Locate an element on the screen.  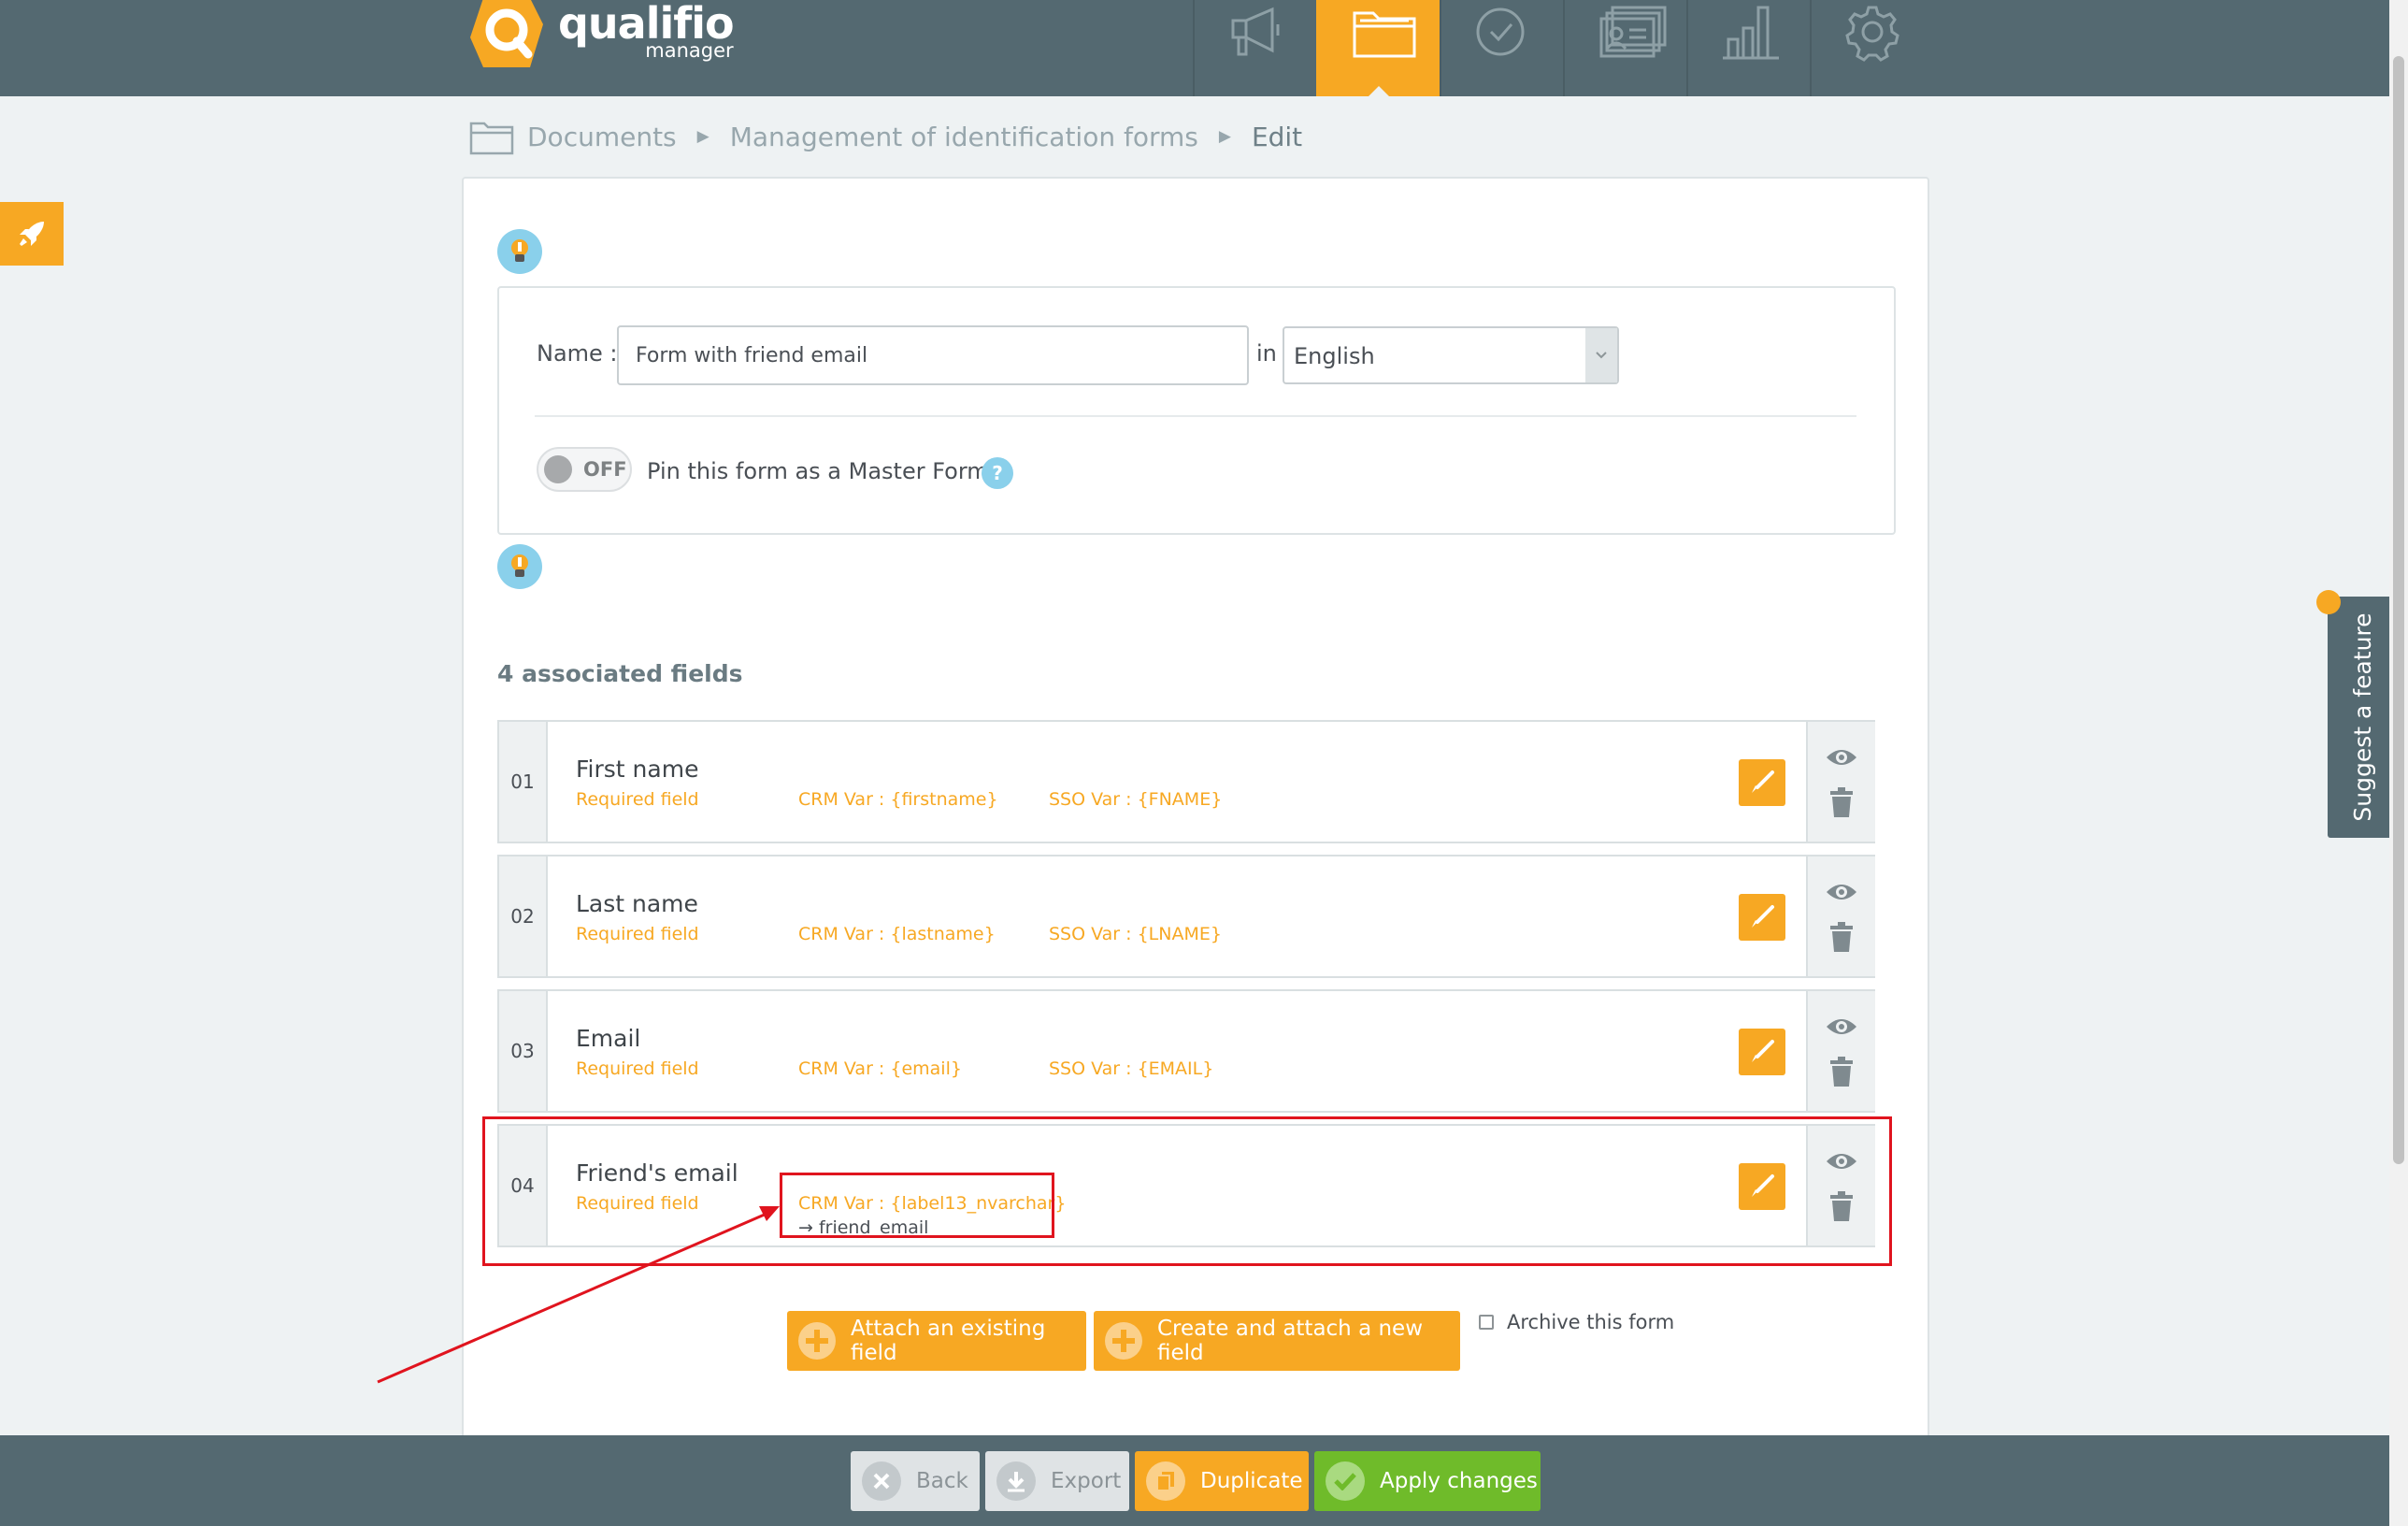
close-icon is located at coordinates (881, 1481).